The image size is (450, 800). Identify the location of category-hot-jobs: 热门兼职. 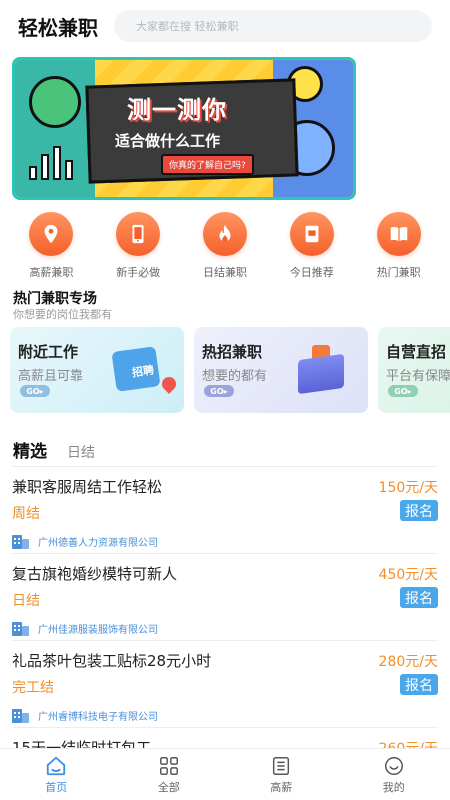
(399, 246).